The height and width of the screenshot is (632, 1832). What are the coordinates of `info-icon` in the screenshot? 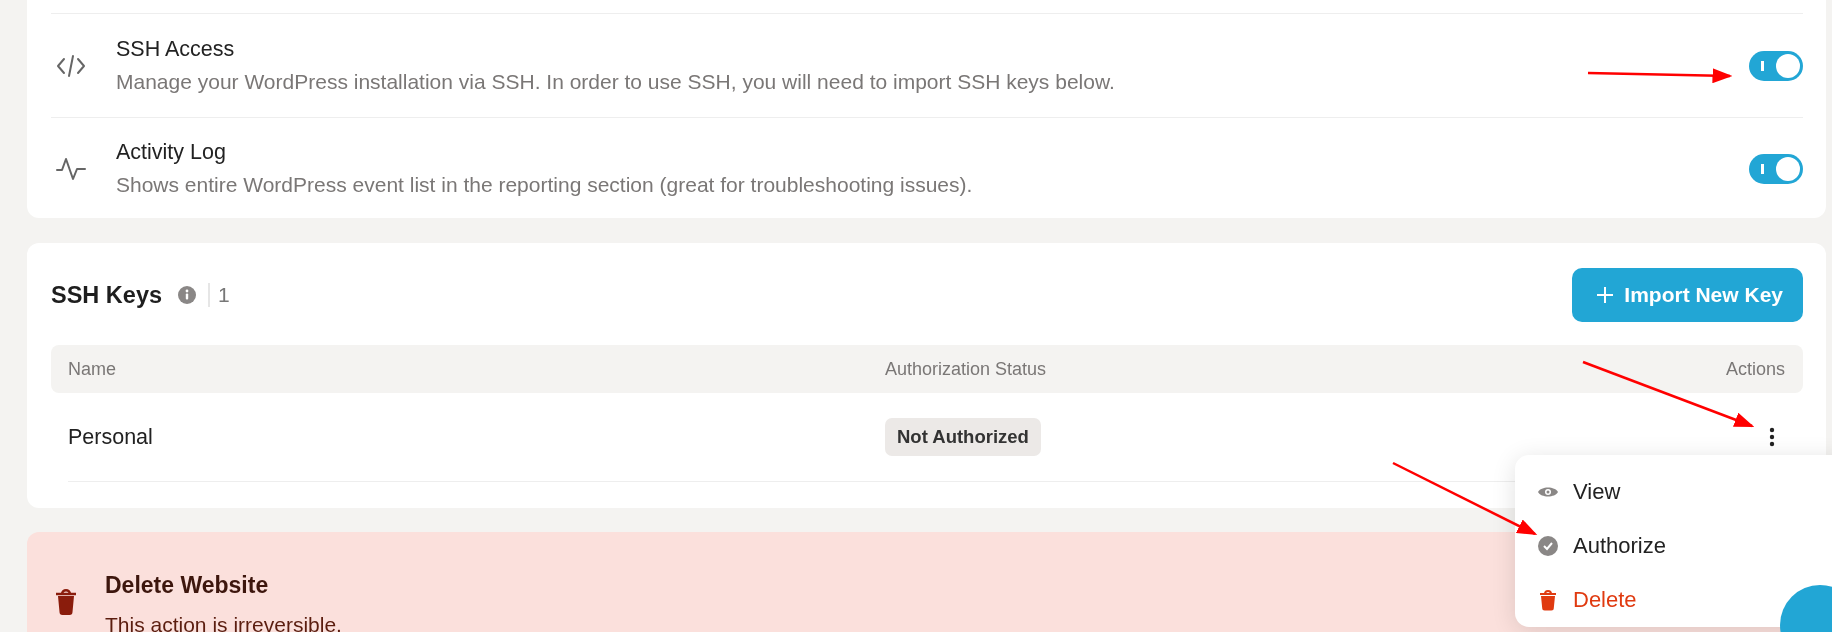 It's located at (187, 295).